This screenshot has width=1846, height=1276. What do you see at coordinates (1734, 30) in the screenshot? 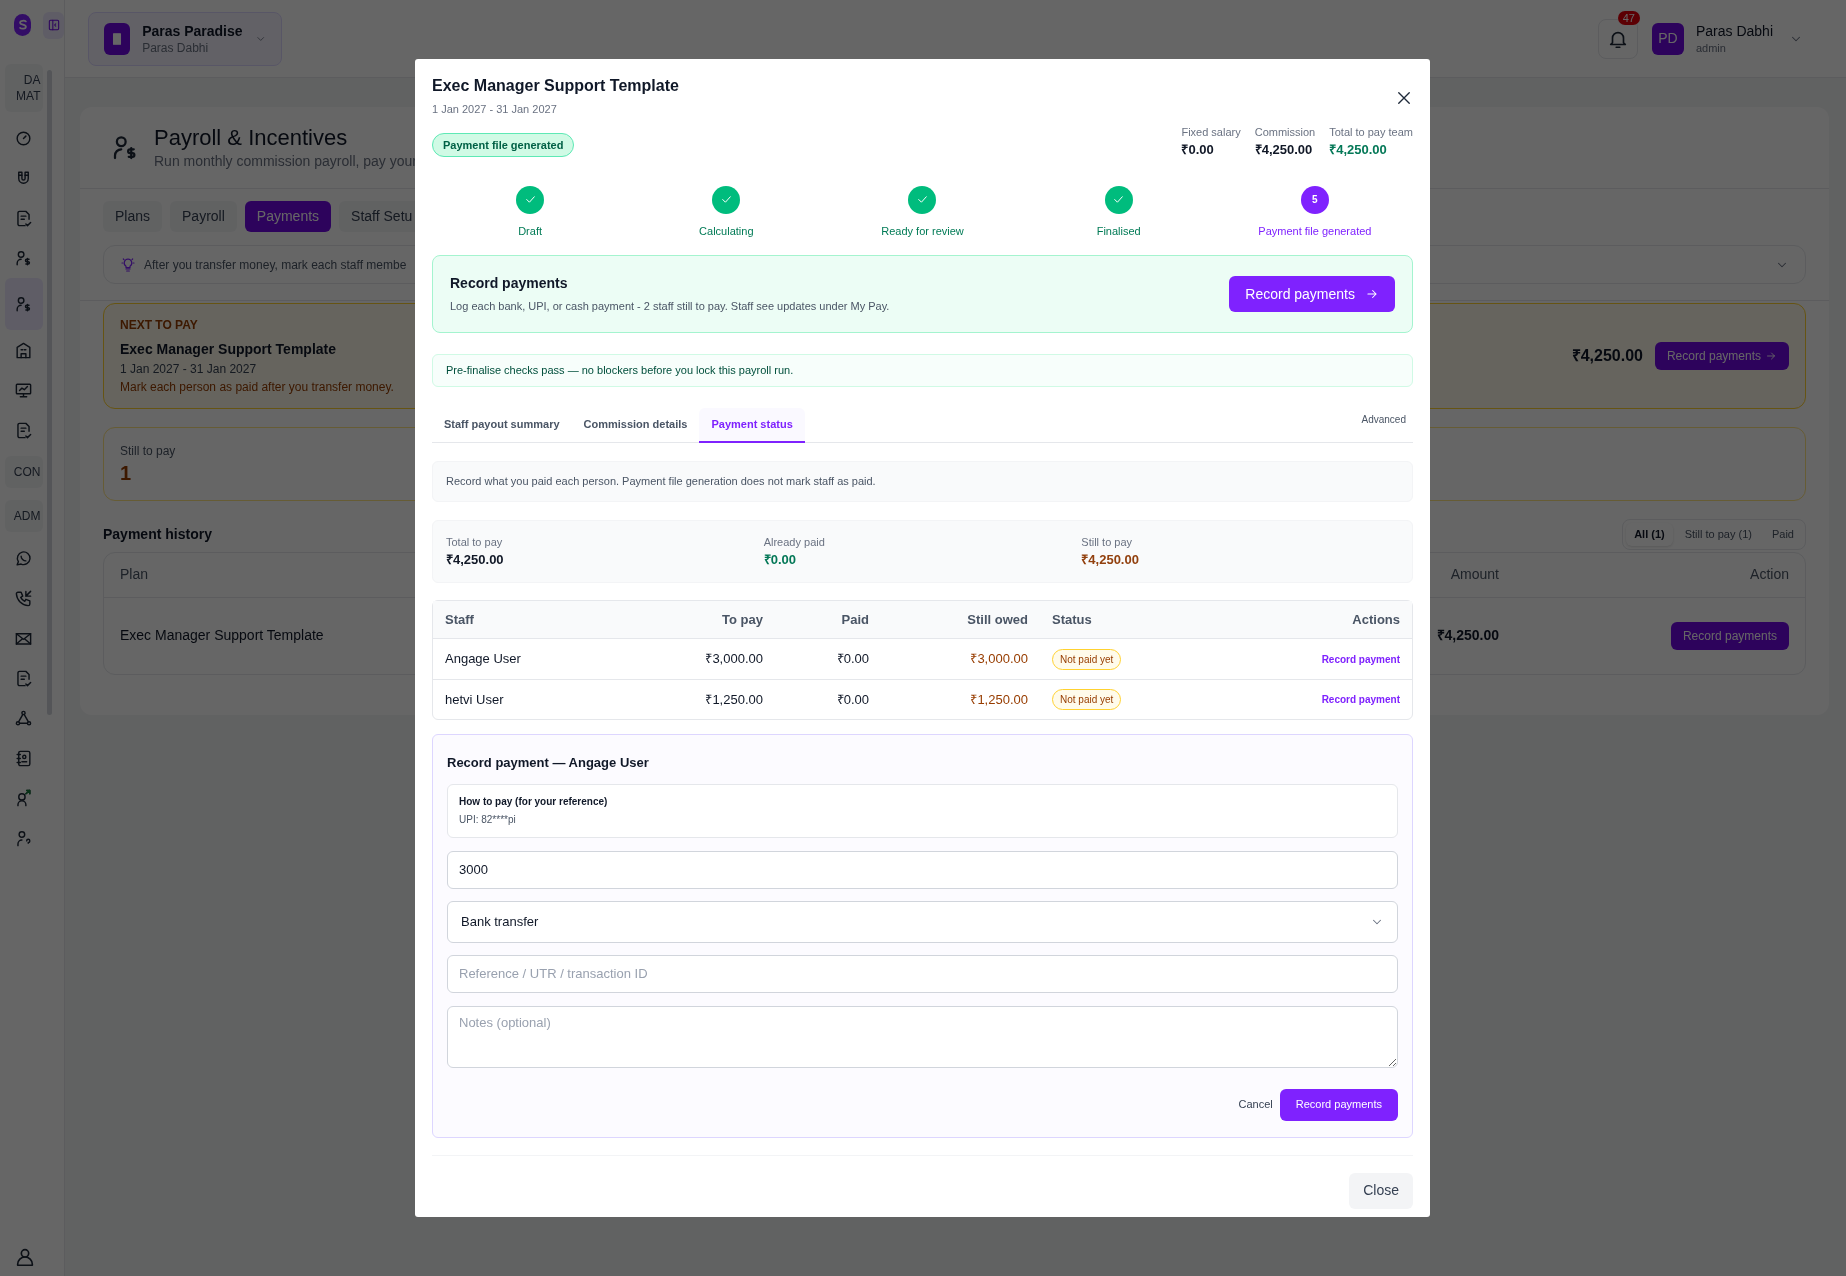
I see `user-name: Paras Dabhi` at bounding box center [1734, 30].